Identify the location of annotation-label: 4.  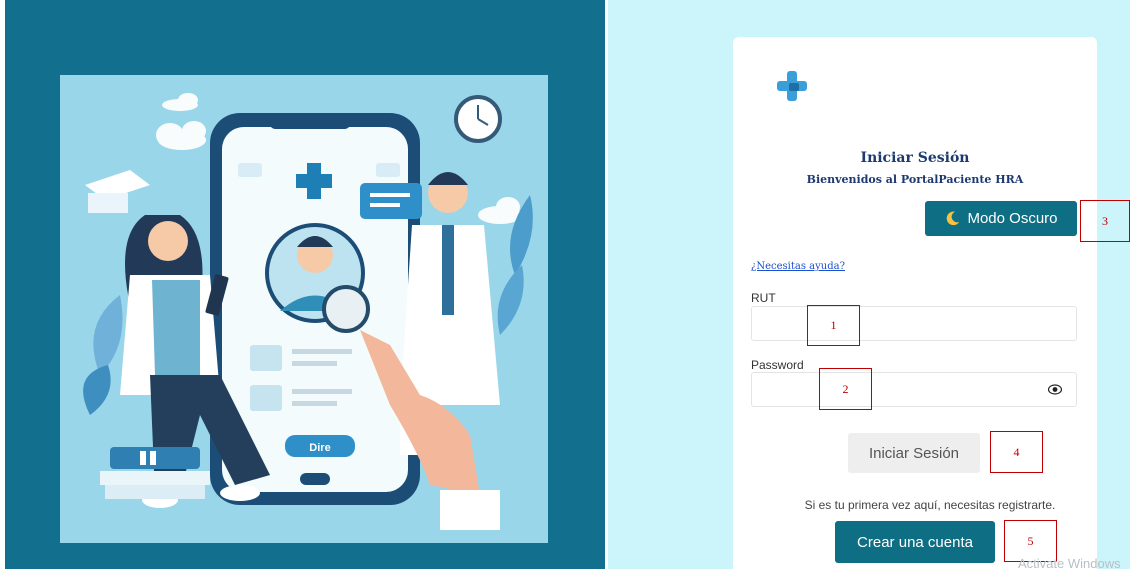
(1016, 451).